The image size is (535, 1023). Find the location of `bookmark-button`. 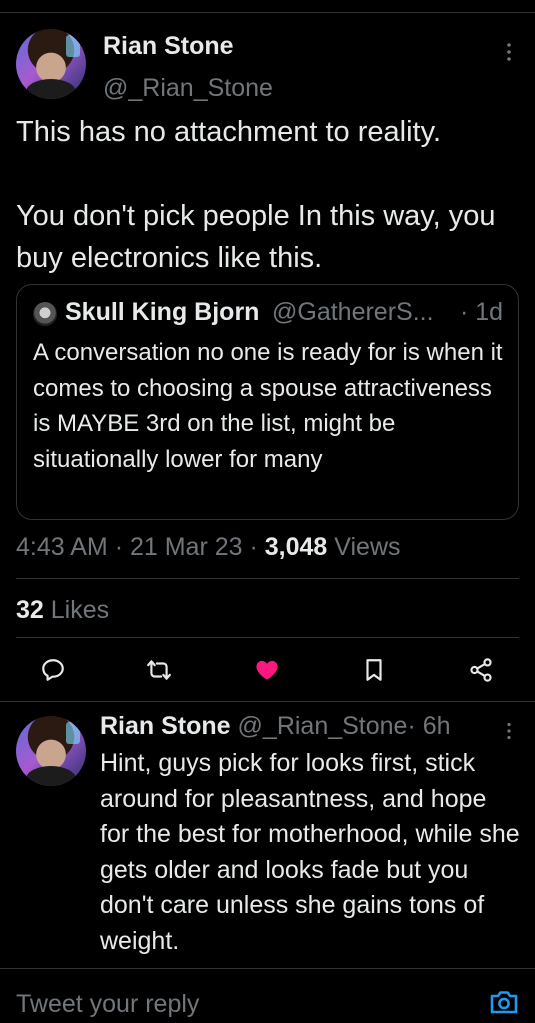

bookmark-button is located at coordinates (374, 670).